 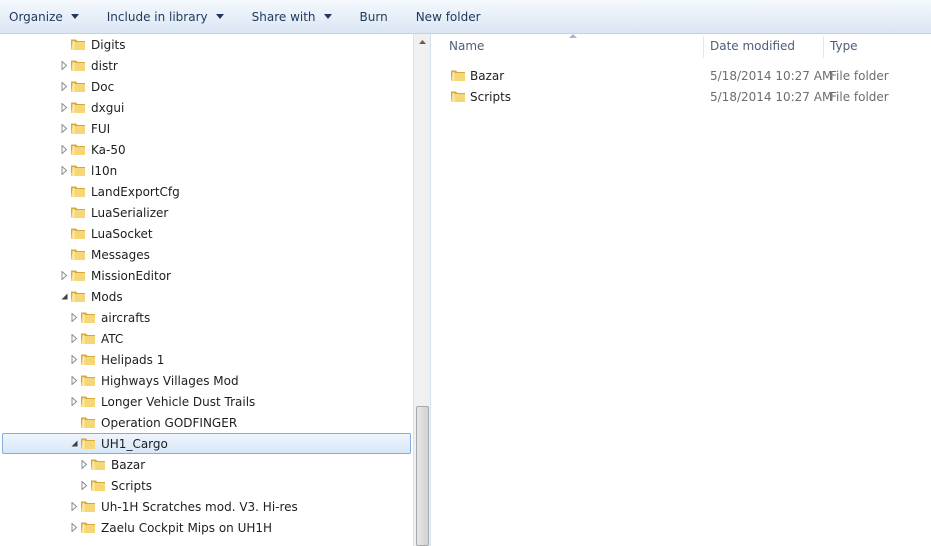 What do you see at coordinates (206, 170) in the screenshot?
I see `tree-item: l10n` at bounding box center [206, 170].